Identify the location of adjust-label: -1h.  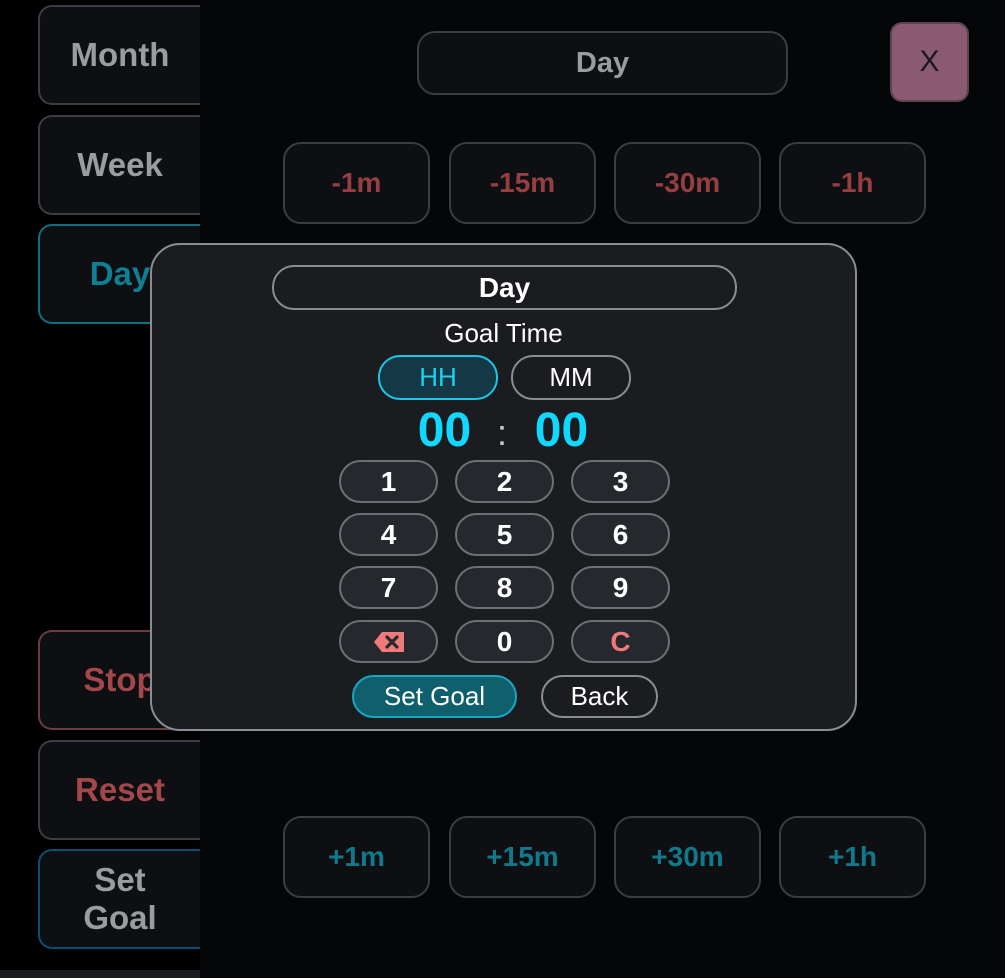
(852, 182).